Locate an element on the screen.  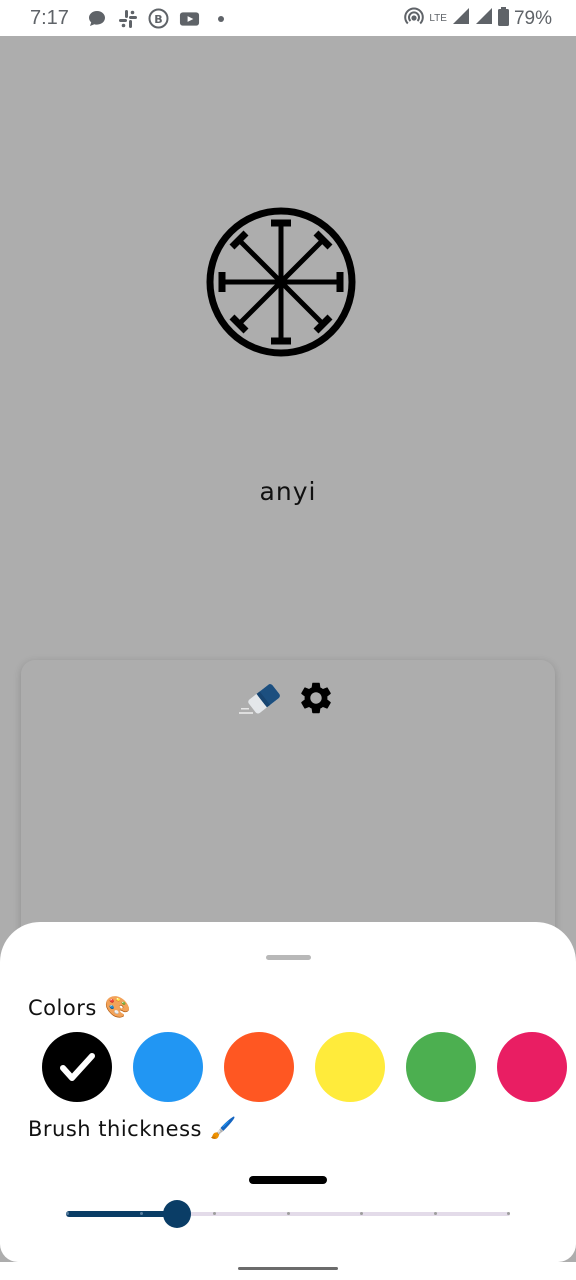
nav-bar is located at coordinates (288, 1271).